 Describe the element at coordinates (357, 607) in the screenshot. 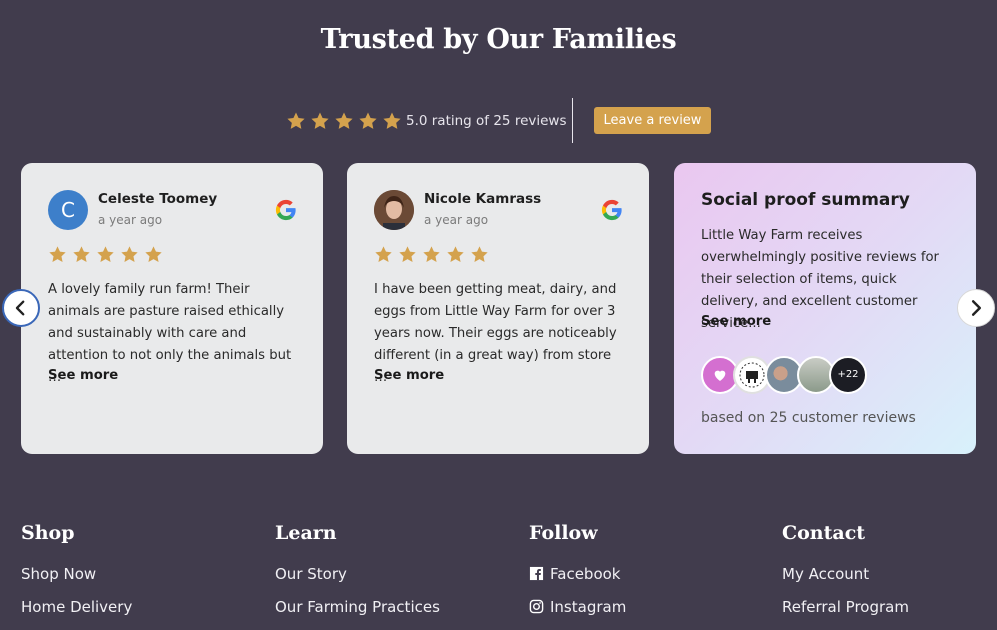

I see `footer-link-farming-practices: Our Farming Practices` at that location.